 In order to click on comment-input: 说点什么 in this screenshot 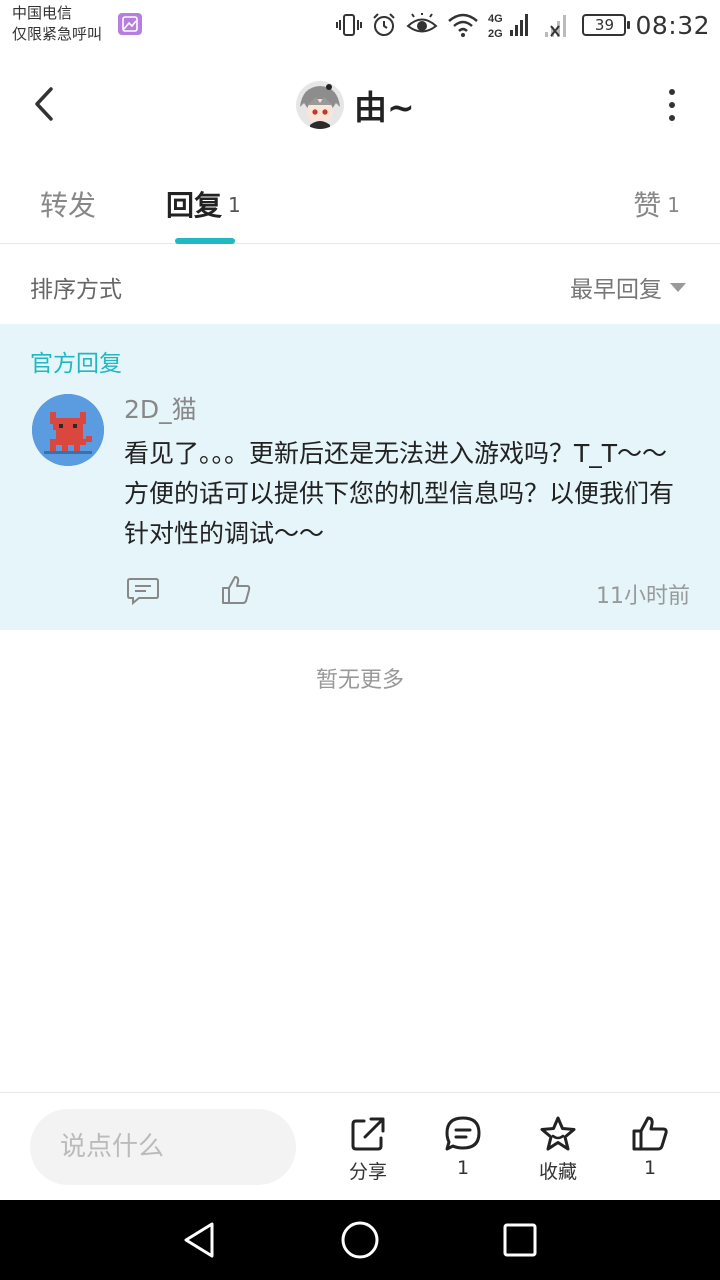, I will do `click(163, 1147)`.